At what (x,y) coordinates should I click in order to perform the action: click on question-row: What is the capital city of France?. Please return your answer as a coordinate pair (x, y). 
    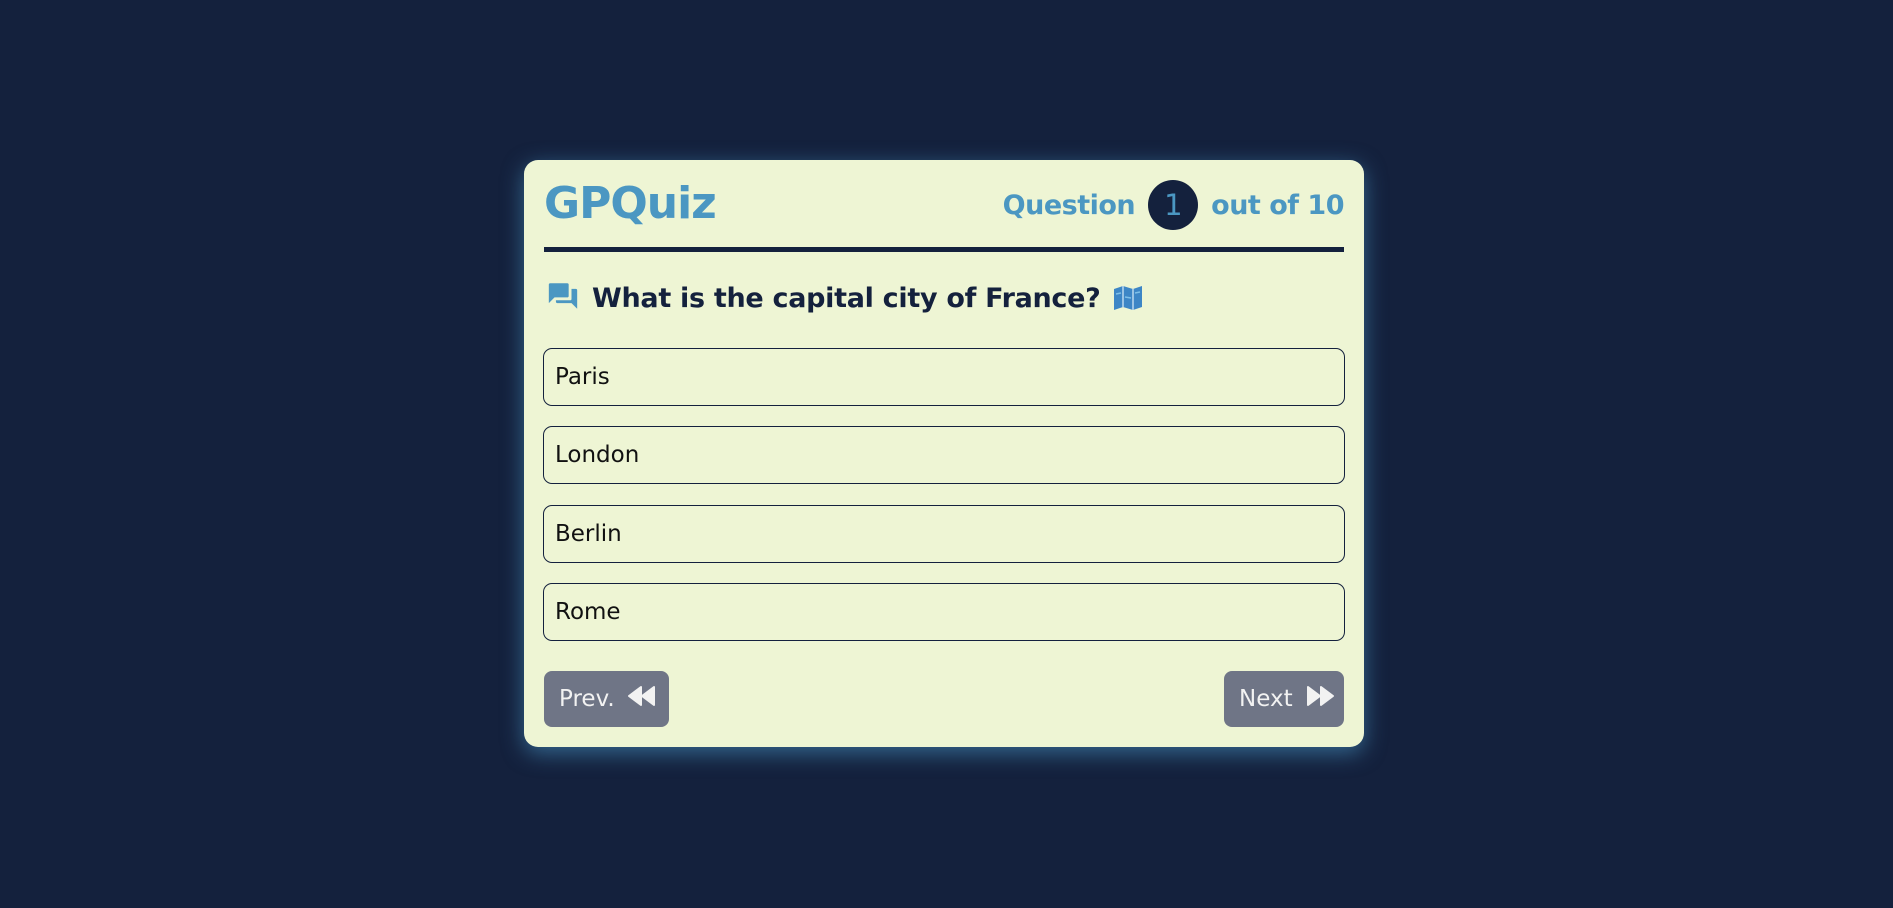
    Looking at the image, I should click on (844, 298).